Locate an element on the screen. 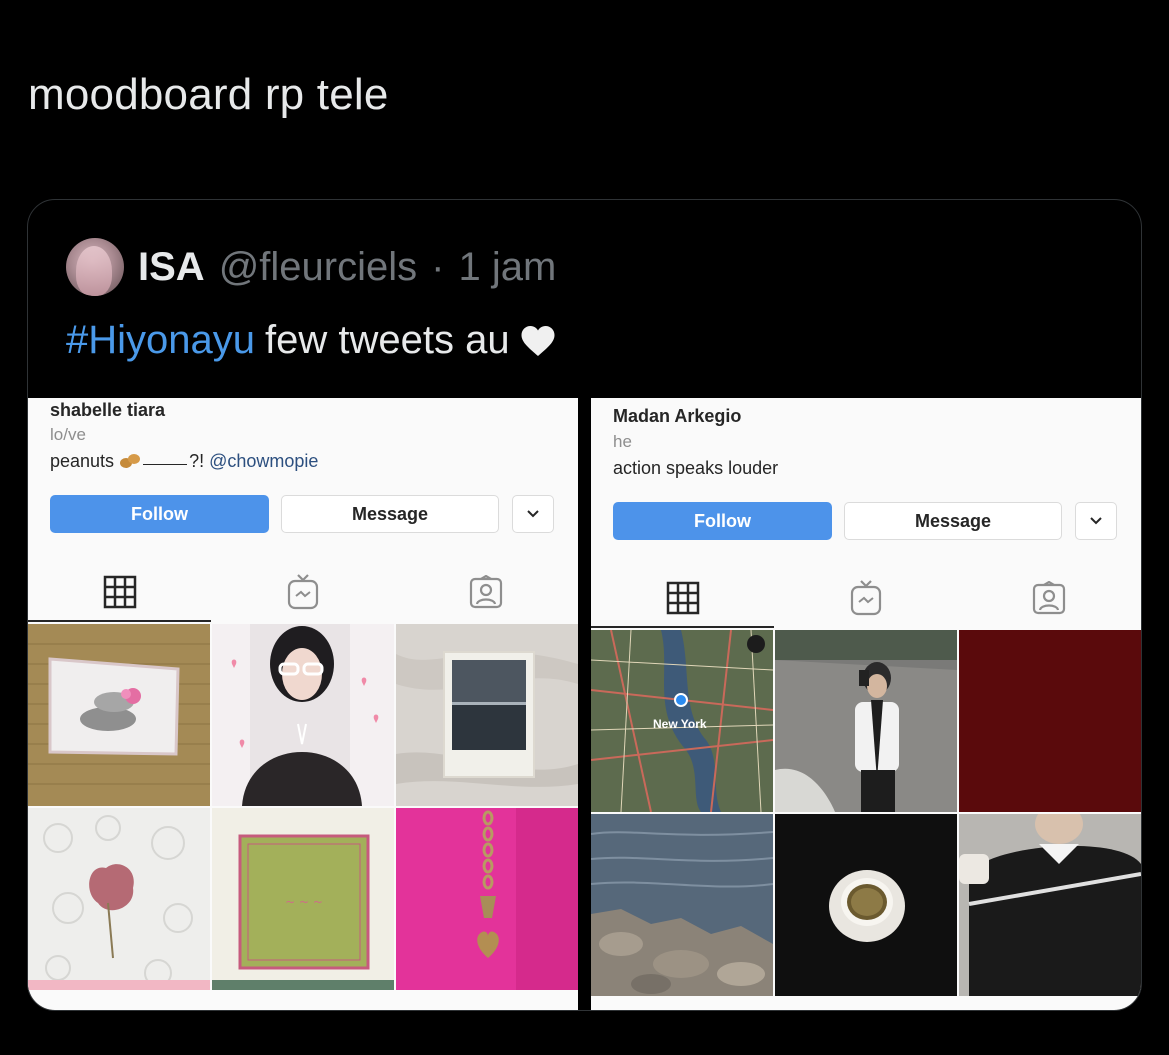 Image resolution: width=1169 pixels, height=1055 pixels. quote-body: #Hiyonayu few tweets au is located at coordinates (311, 340).